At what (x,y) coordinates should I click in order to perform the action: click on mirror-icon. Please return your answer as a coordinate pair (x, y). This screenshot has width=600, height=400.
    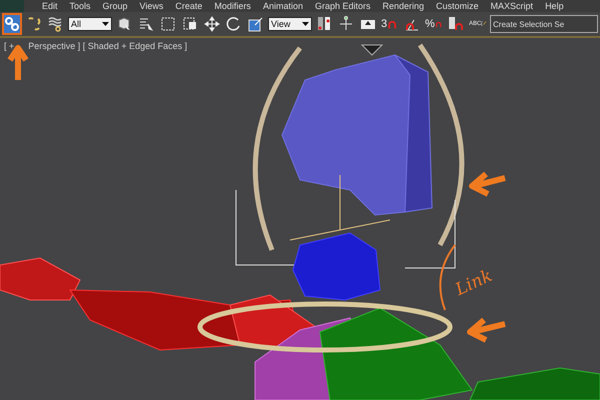
    Looking at the image, I should click on (324, 24).